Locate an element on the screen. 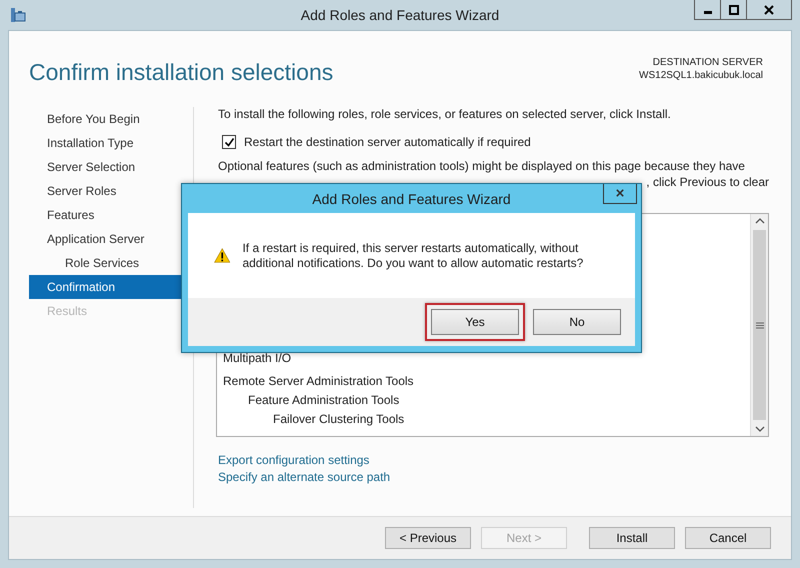 The height and width of the screenshot is (568, 800). note-text: , click Previous to clear is located at coordinates (707, 182).